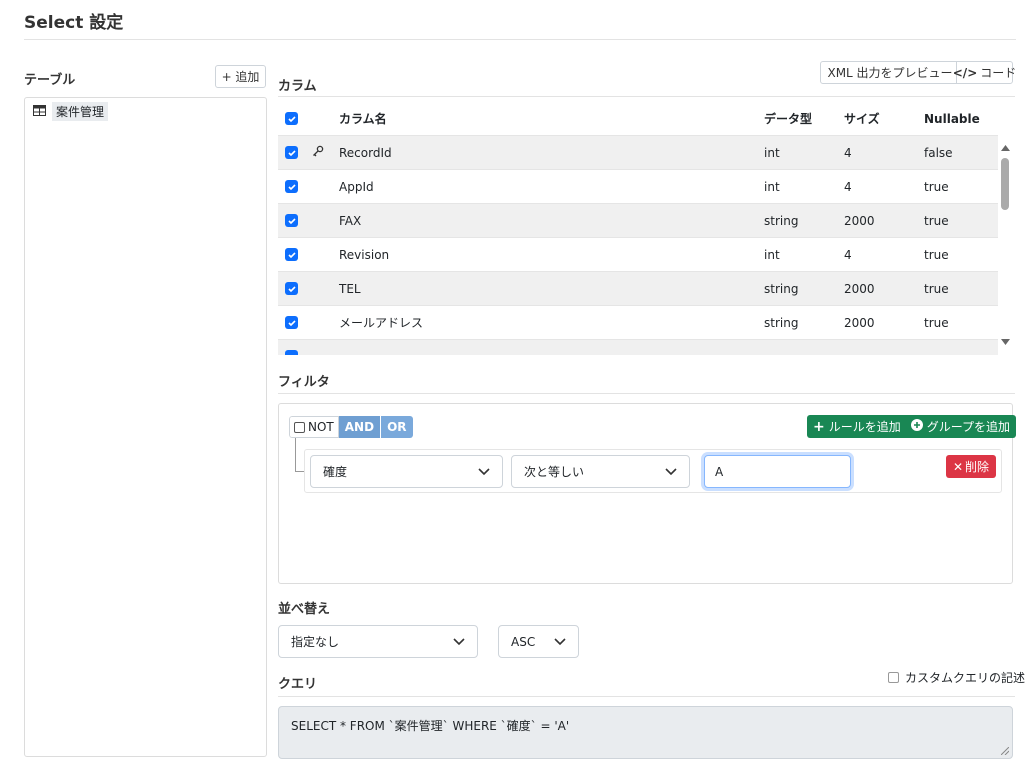  What do you see at coordinates (364, 254) in the screenshot?
I see `cell-name: Revision` at bounding box center [364, 254].